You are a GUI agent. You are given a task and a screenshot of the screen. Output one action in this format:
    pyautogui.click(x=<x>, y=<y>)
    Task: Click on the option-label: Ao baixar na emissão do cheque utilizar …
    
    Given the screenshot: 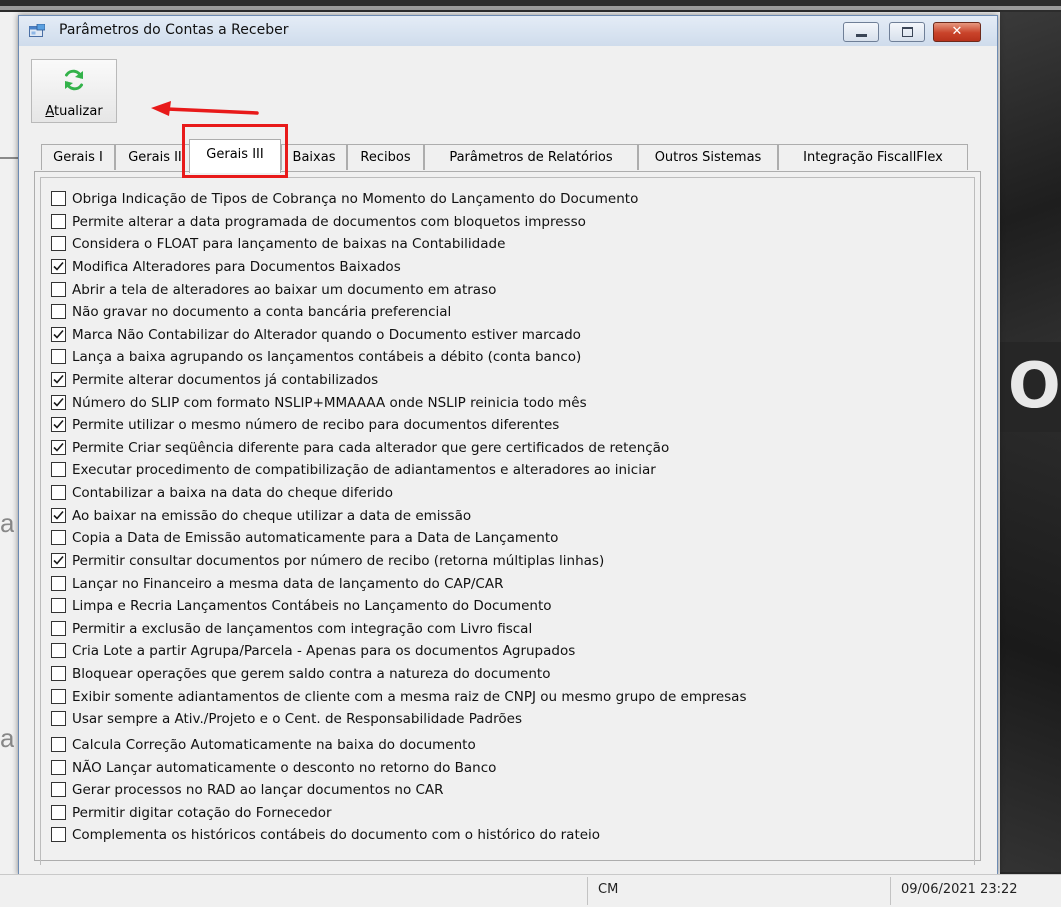 What is the action you would take?
    pyautogui.click(x=272, y=515)
    